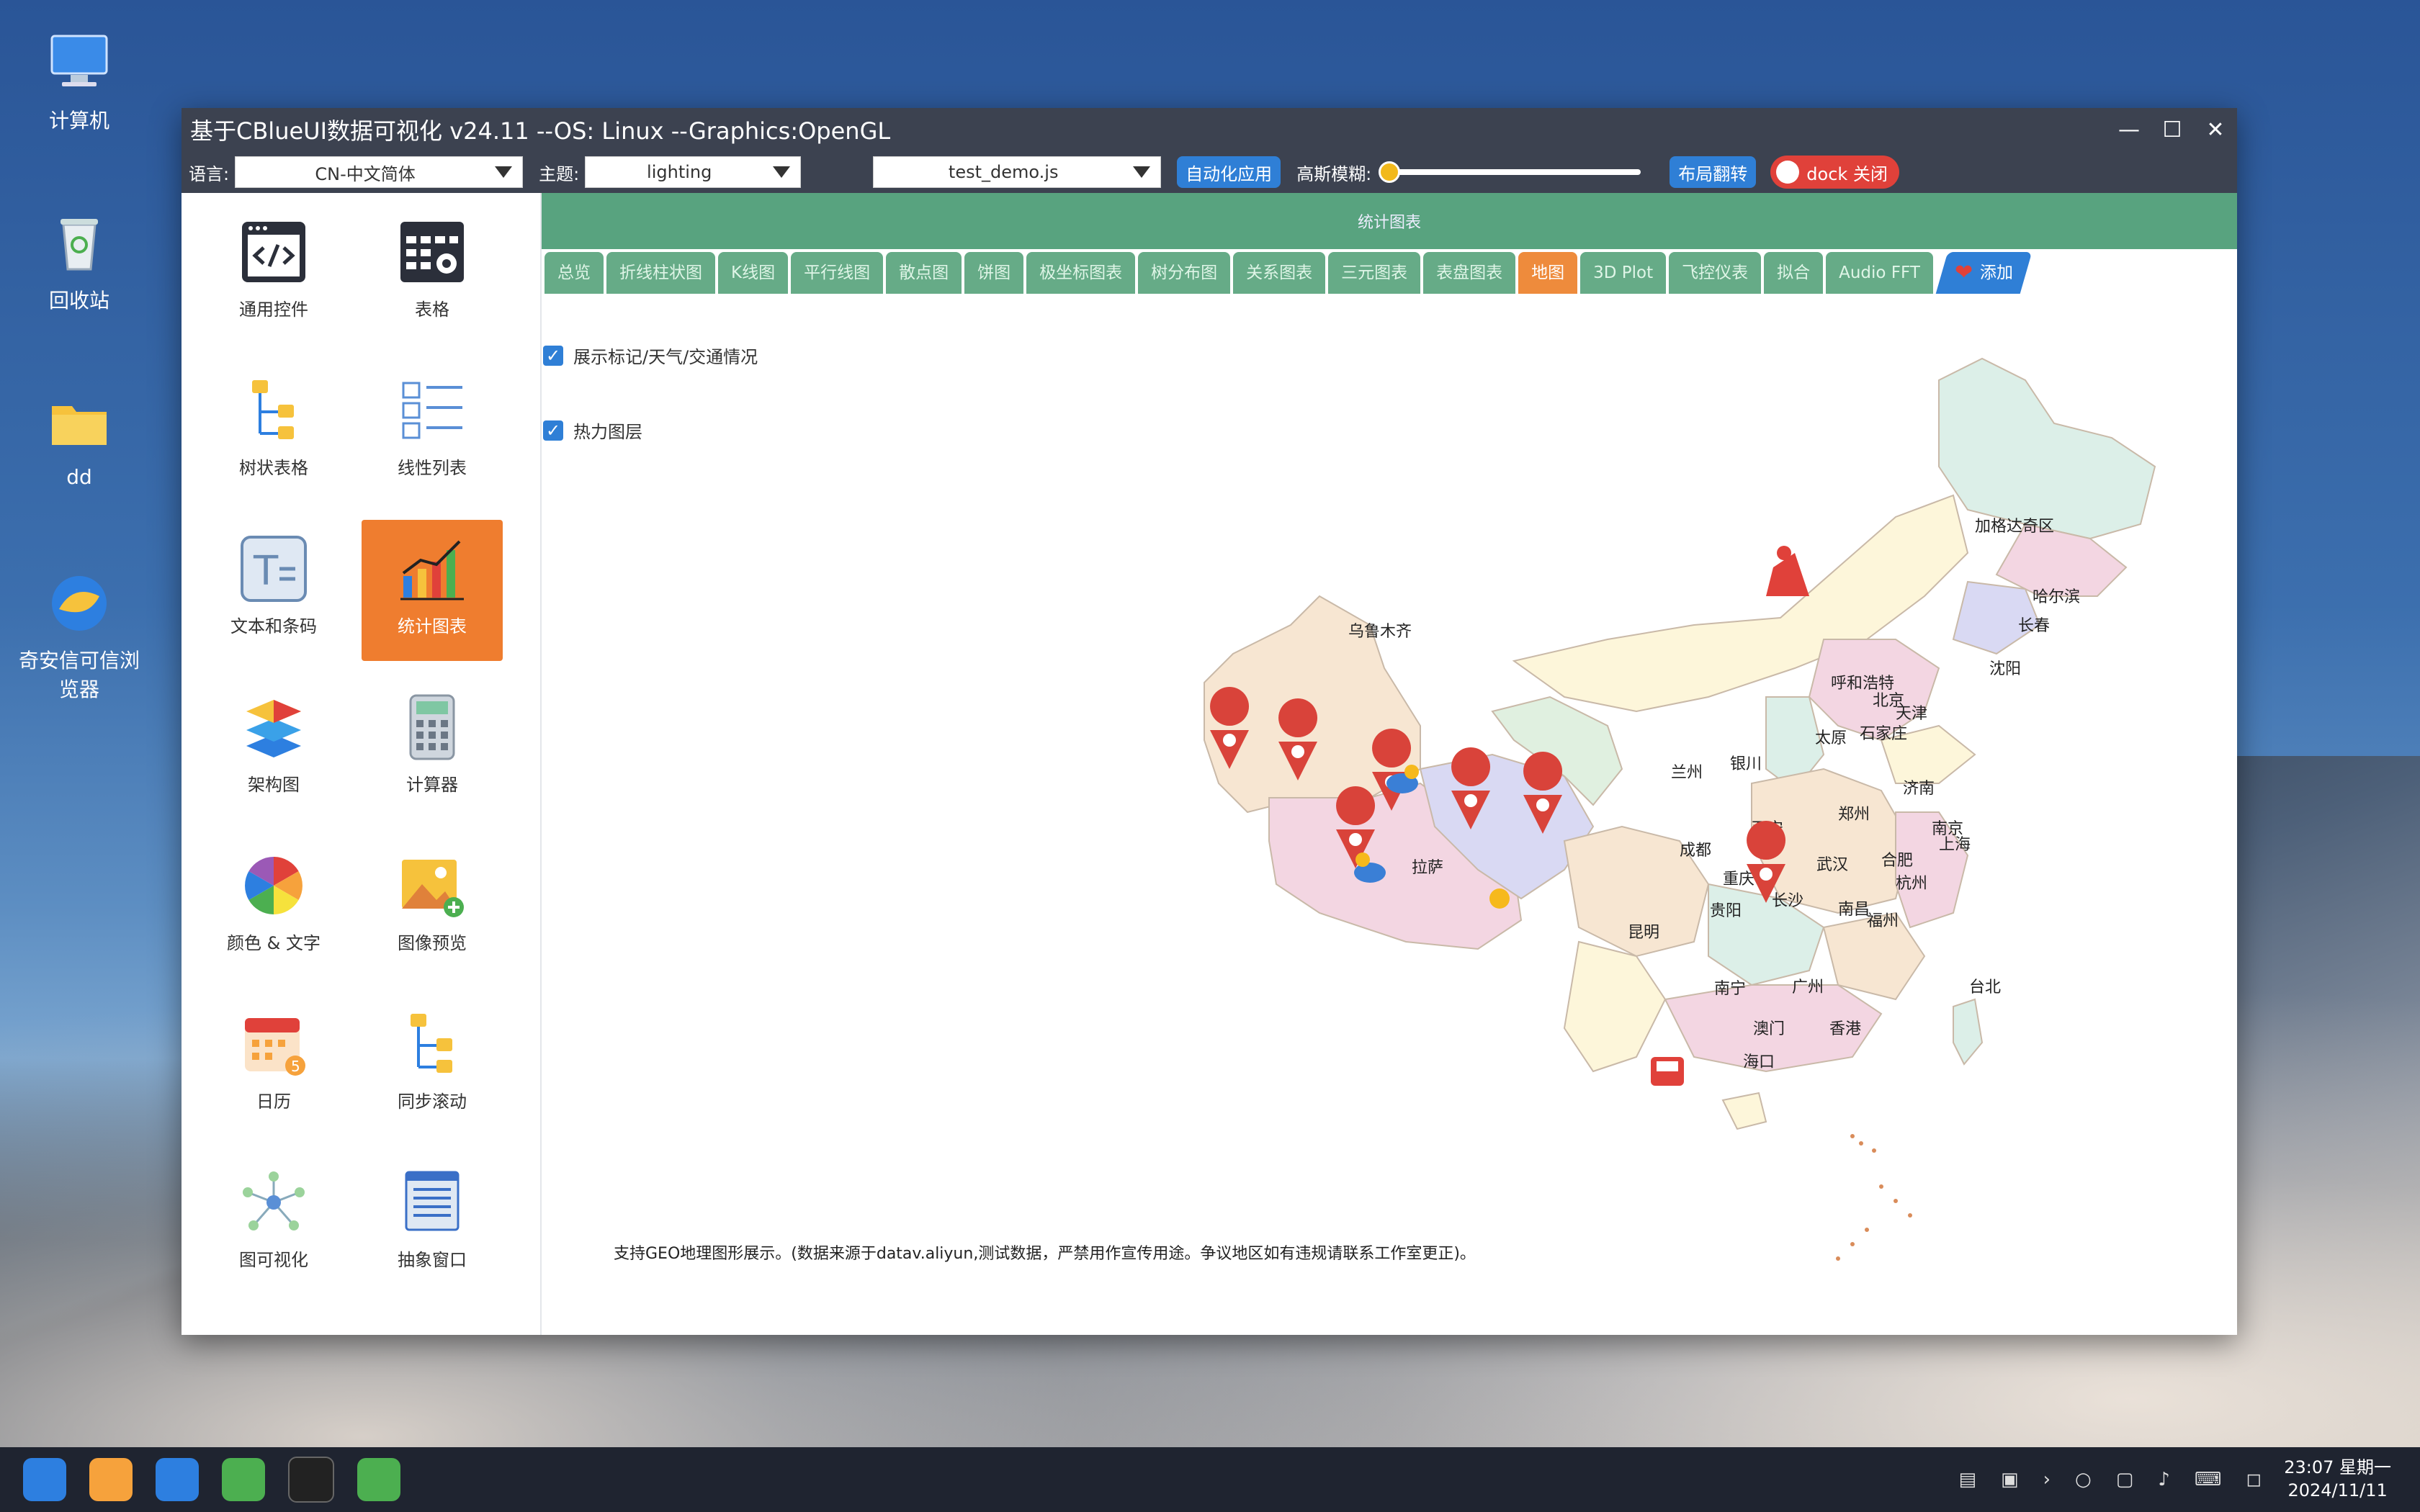 The height and width of the screenshot is (1512, 2420). I want to click on calculator-icon, so click(432, 727).